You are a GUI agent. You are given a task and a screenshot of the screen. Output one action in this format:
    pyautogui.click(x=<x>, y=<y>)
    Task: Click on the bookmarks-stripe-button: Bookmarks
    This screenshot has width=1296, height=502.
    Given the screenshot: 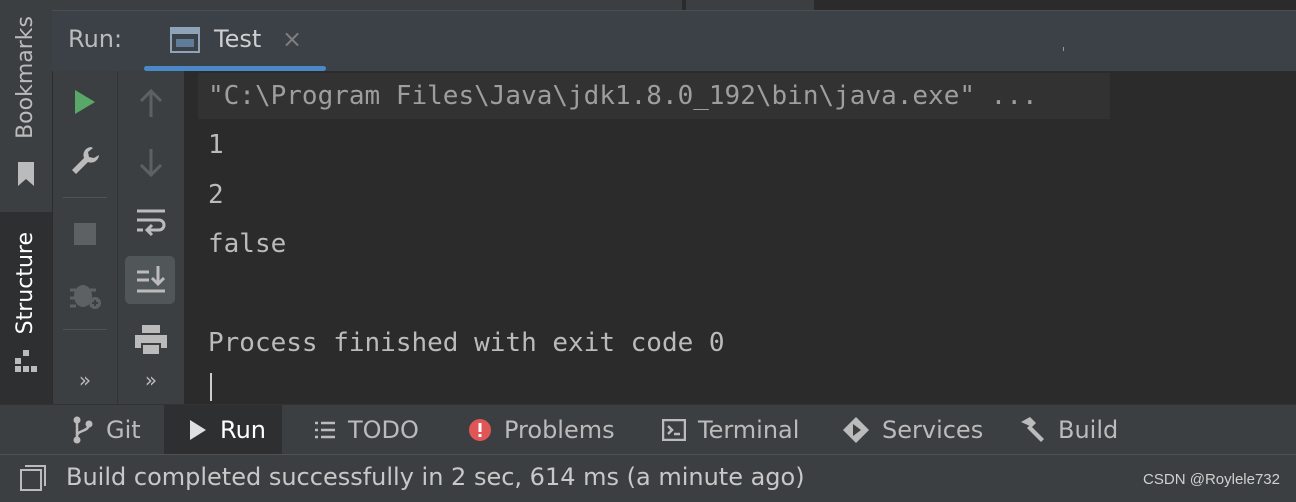 What is the action you would take?
    pyautogui.click(x=26, y=111)
    